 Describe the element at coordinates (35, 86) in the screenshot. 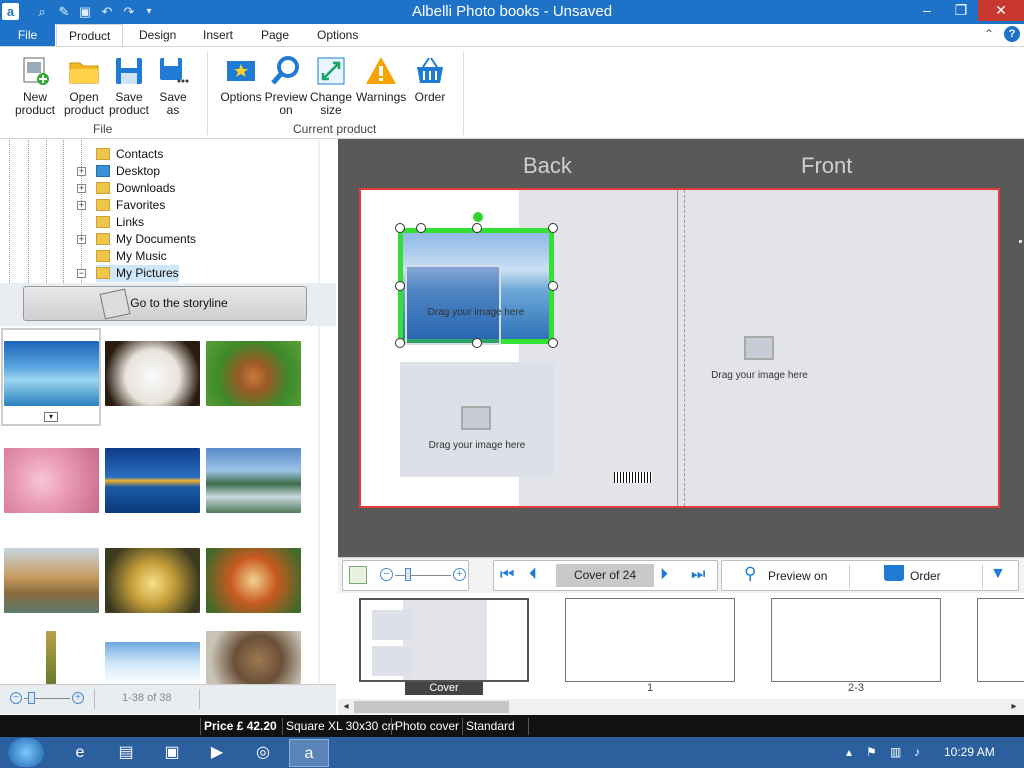

I see `new-product-button: New product` at that location.